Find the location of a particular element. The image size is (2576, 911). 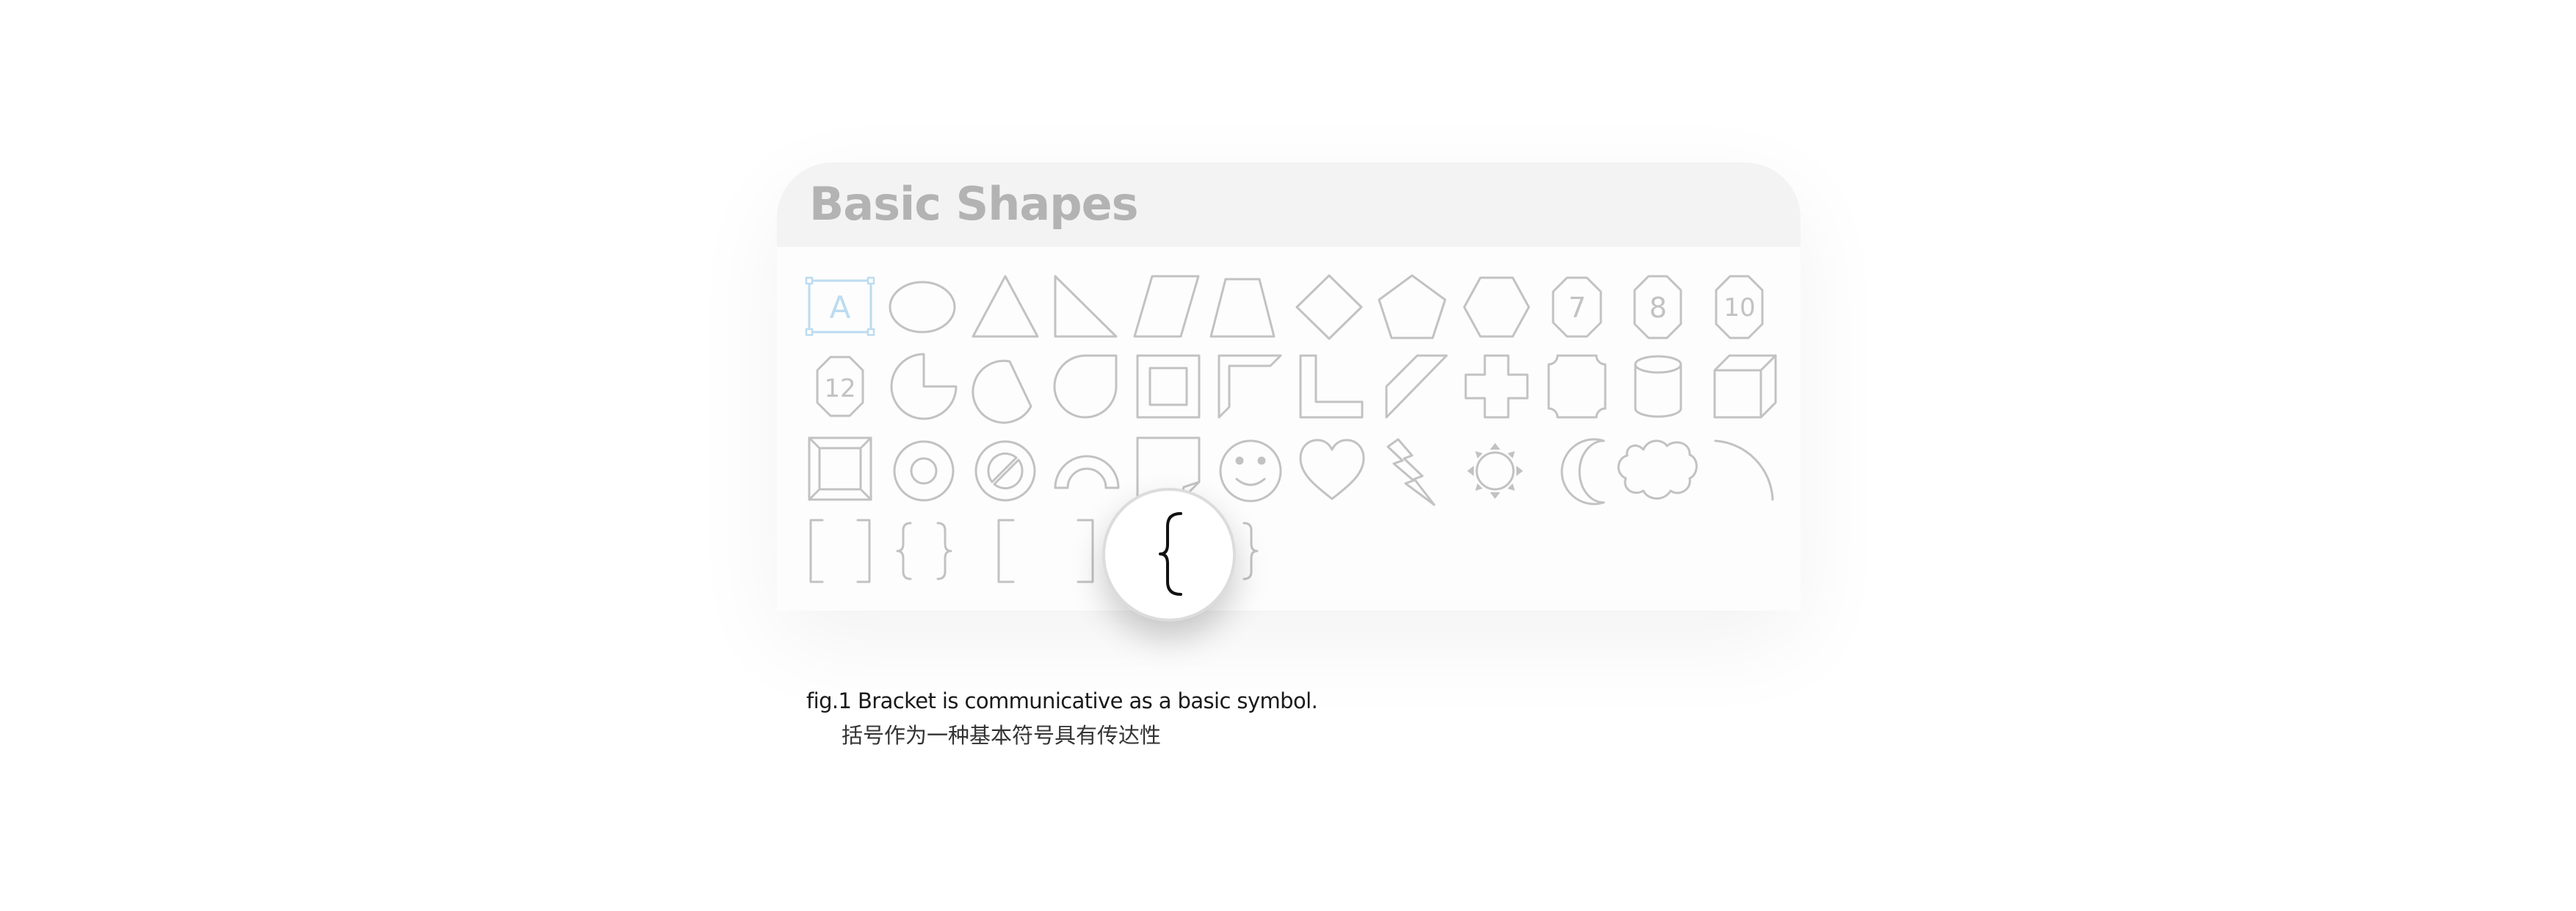

cube-icon is located at coordinates (1745, 386).